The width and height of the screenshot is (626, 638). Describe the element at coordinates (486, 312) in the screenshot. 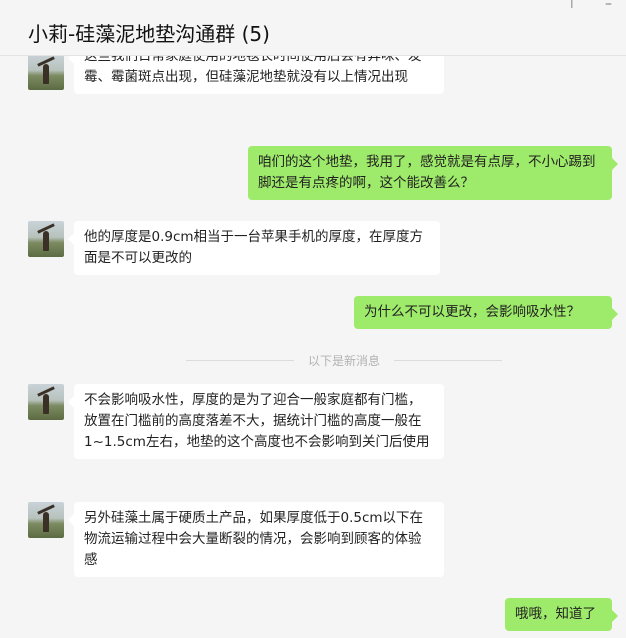

I see `outgoing-message-bubble: 为什么不可以更改，会影响吸水性？` at that location.